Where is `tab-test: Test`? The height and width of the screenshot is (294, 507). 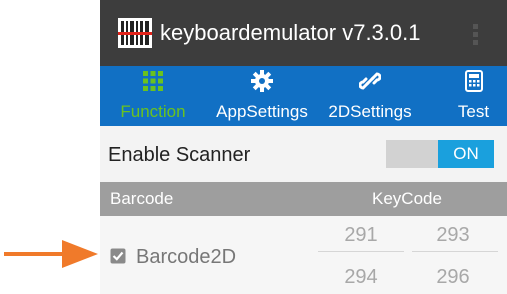
tab-test: Test is located at coordinates (473, 96).